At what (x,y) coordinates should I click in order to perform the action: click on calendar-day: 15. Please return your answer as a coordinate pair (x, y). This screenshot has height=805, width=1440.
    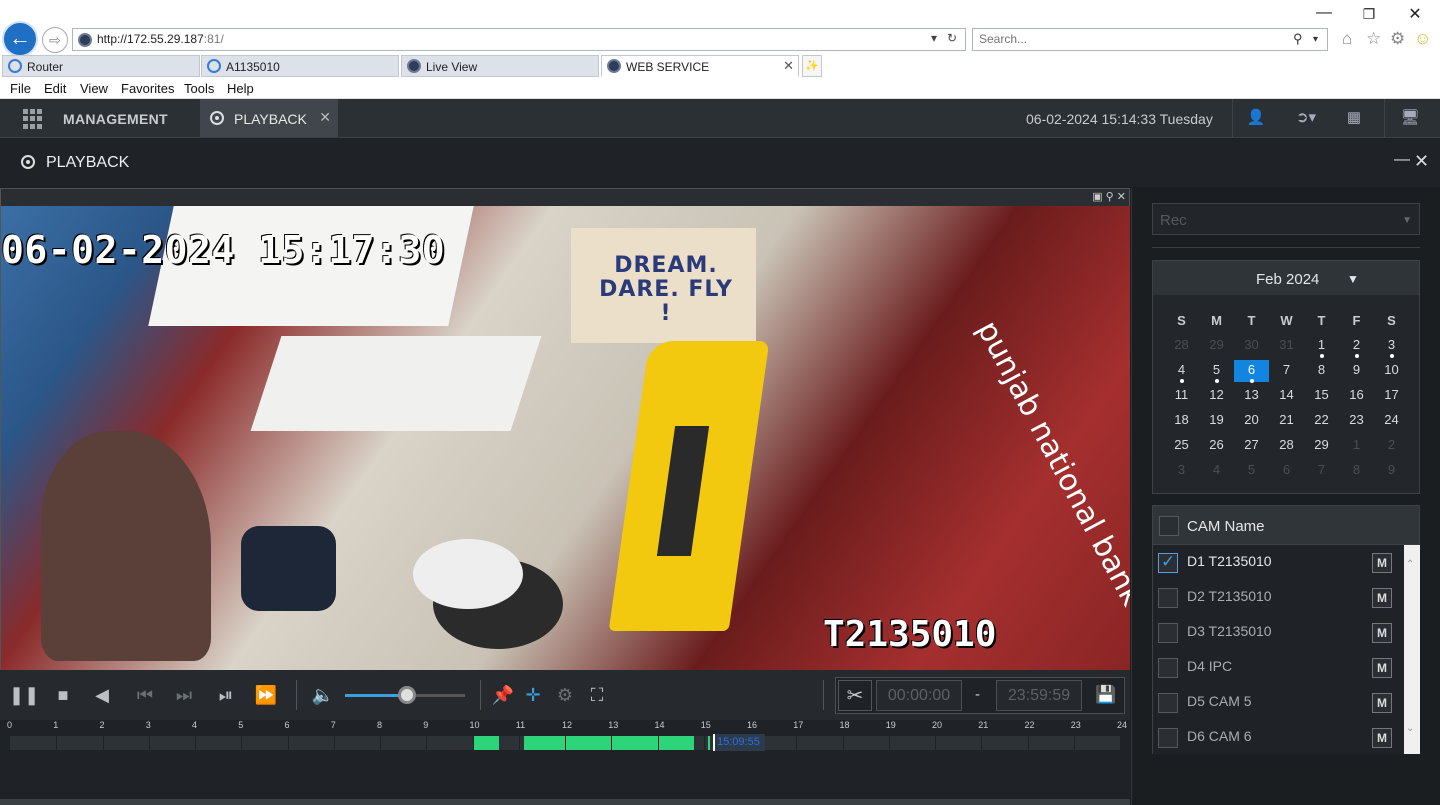
    Looking at the image, I should click on (1321, 396).